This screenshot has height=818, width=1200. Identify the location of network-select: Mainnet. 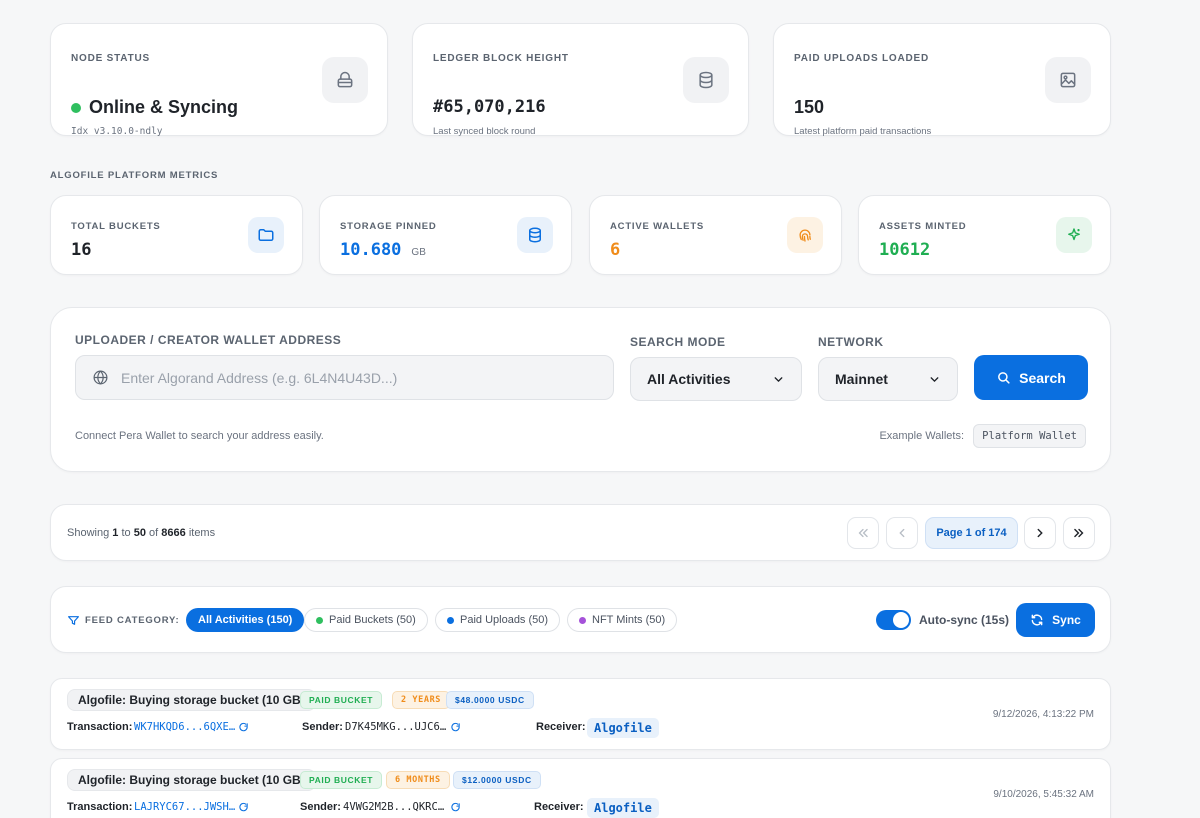
(888, 379).